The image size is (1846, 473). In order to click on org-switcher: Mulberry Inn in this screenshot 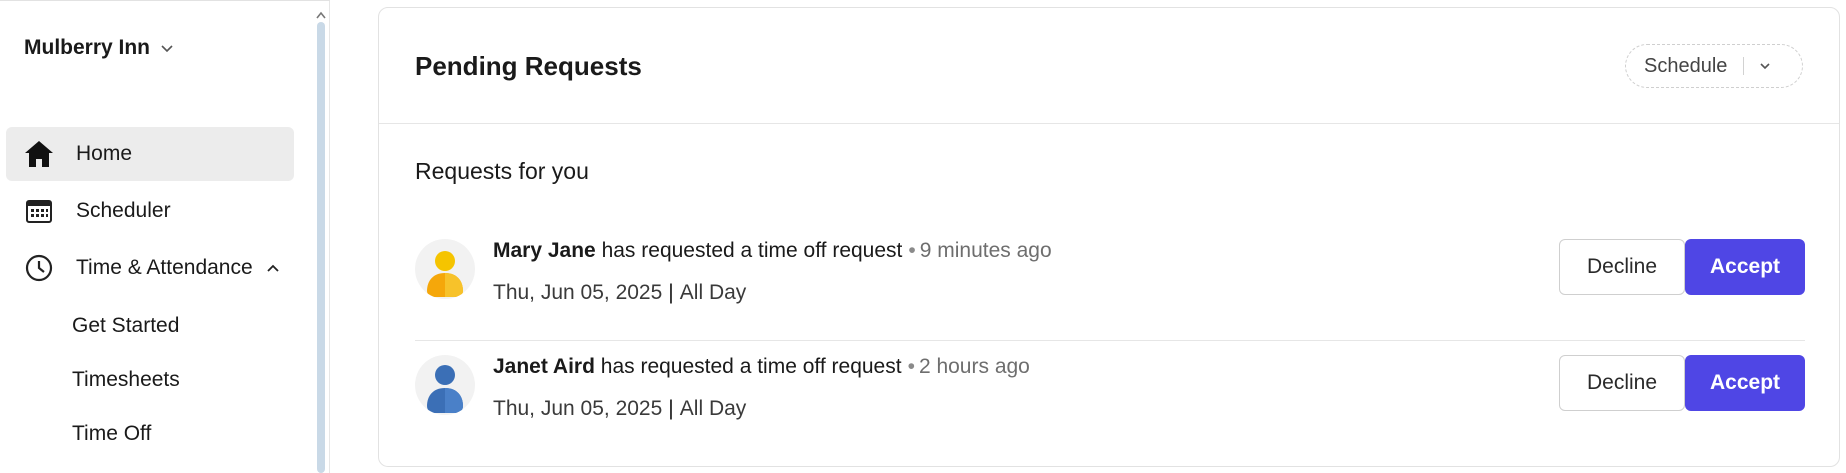, I will do `click(99, 48)`.